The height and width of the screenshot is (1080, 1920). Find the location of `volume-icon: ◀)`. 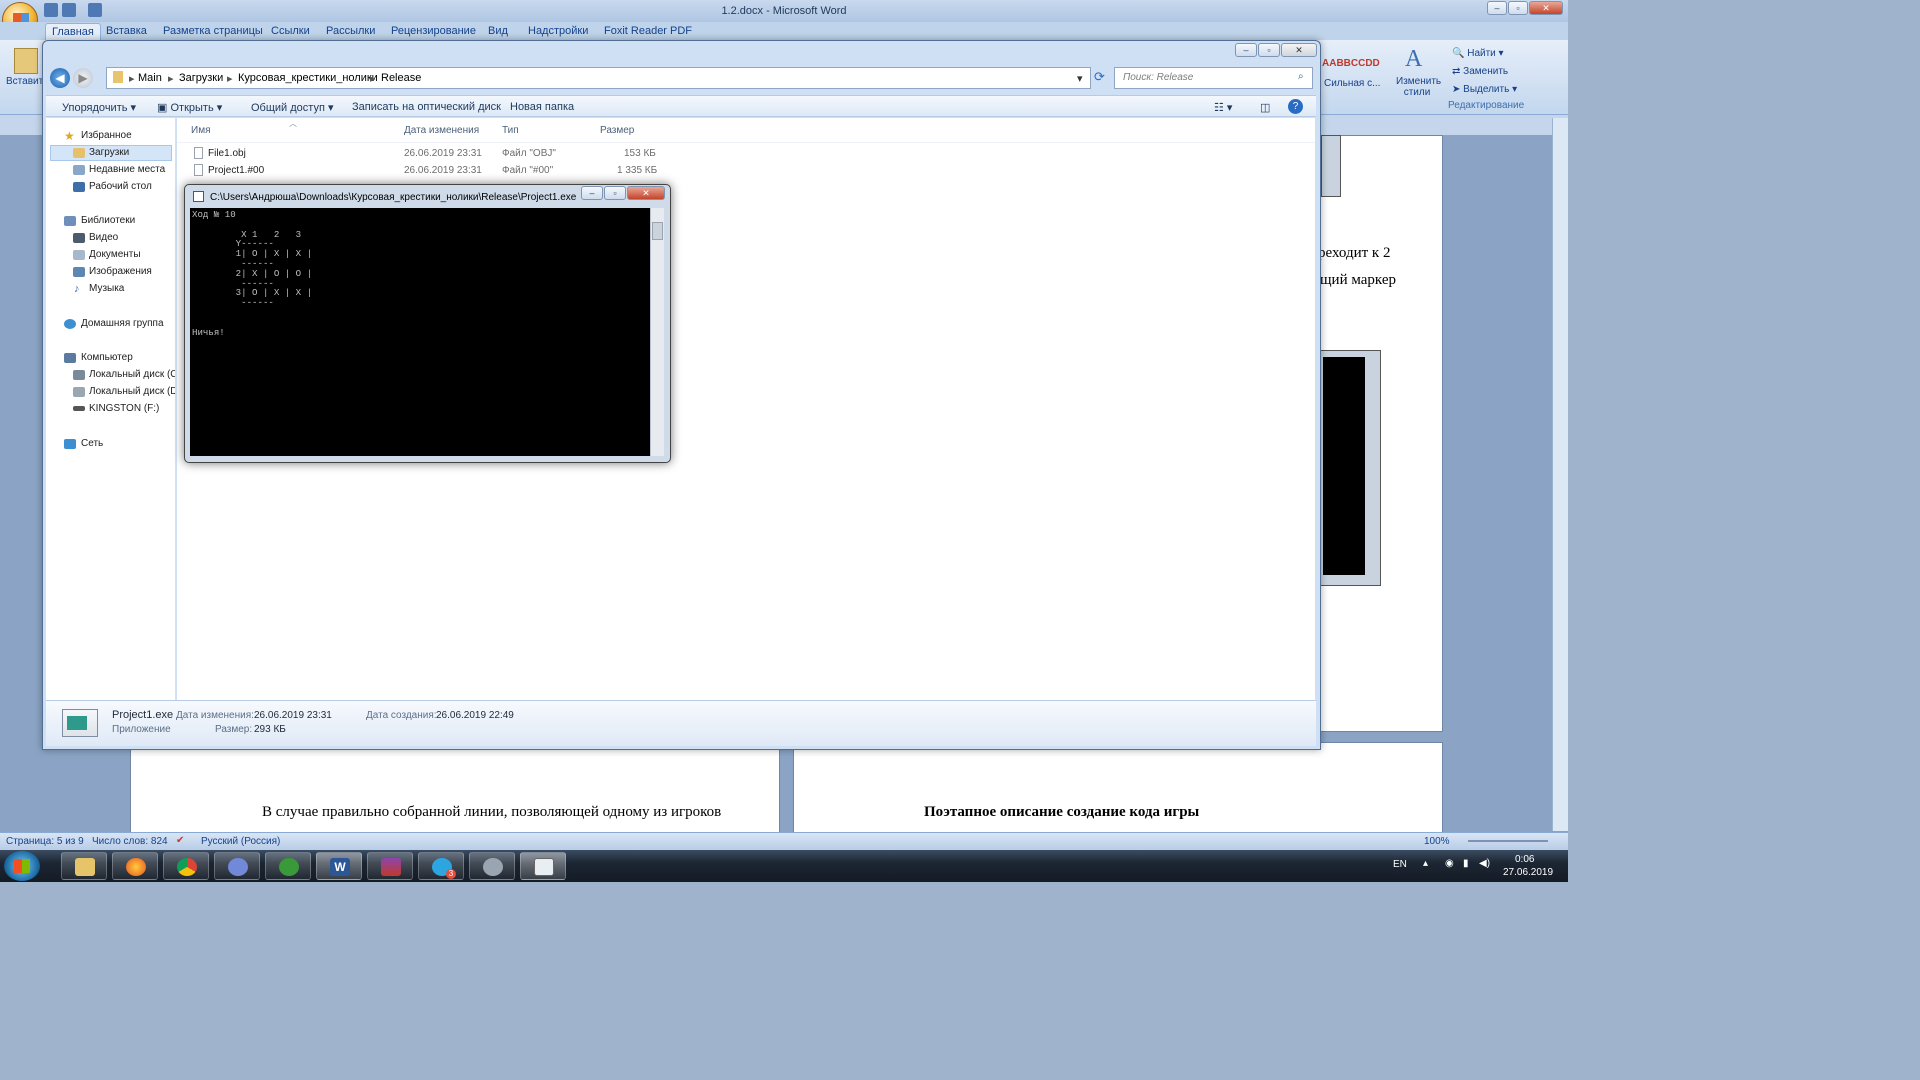

volume-icon: ◀) is located at coordinates (1484, 863).